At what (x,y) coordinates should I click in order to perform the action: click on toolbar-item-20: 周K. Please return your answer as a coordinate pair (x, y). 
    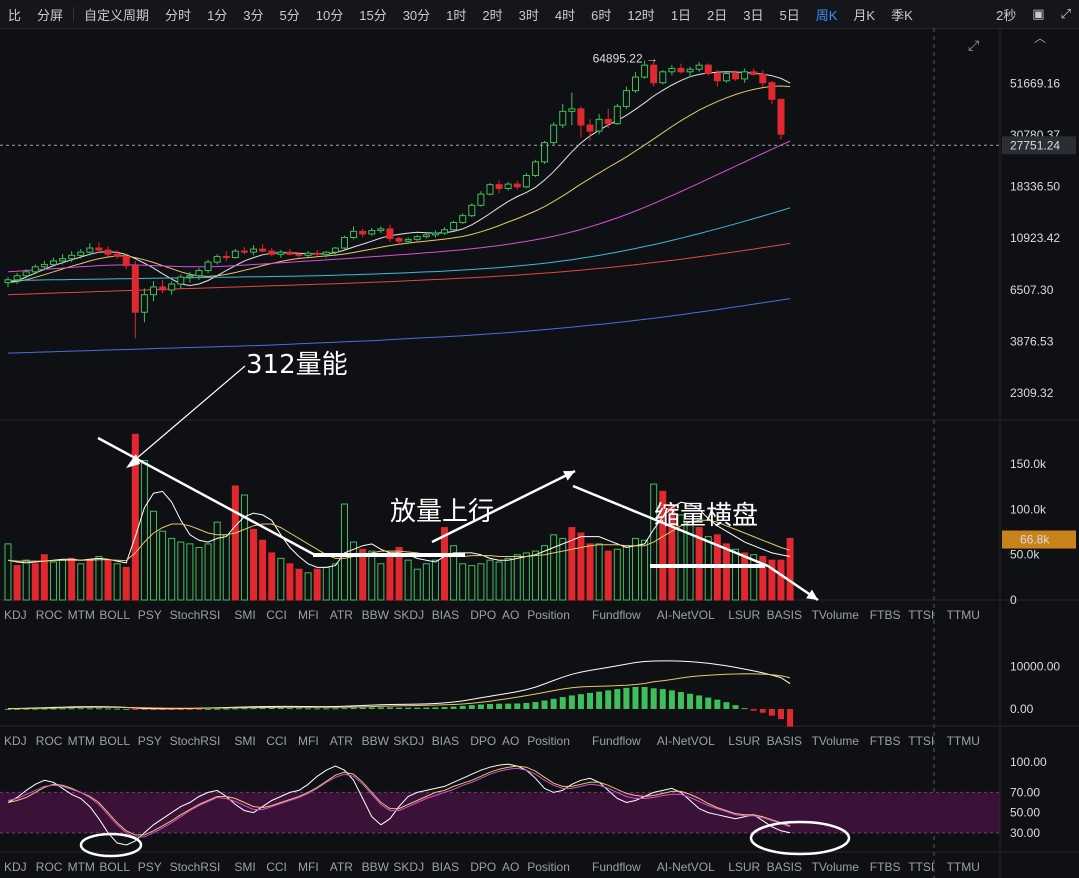
    Looking at the image, I should click on (827, 14).